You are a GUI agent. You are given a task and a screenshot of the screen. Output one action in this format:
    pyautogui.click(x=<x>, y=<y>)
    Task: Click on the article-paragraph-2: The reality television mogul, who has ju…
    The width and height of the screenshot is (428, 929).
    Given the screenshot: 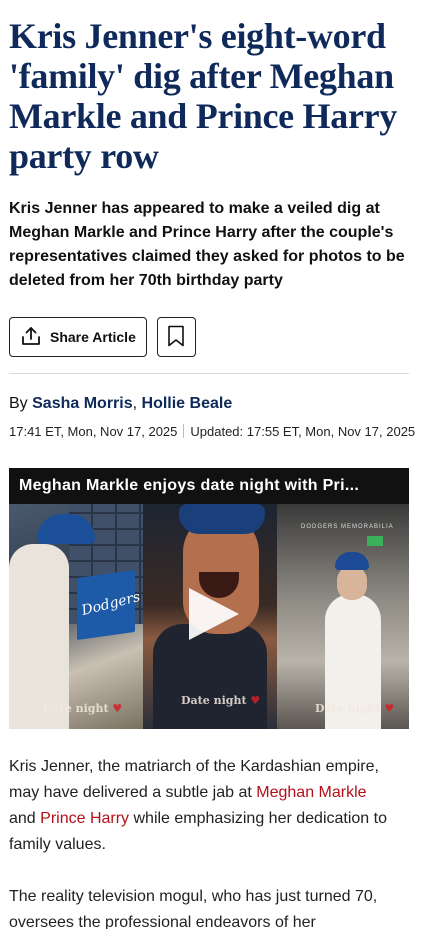 What is the action you would take?
    pyautogui.click(x=193, y=908)
    